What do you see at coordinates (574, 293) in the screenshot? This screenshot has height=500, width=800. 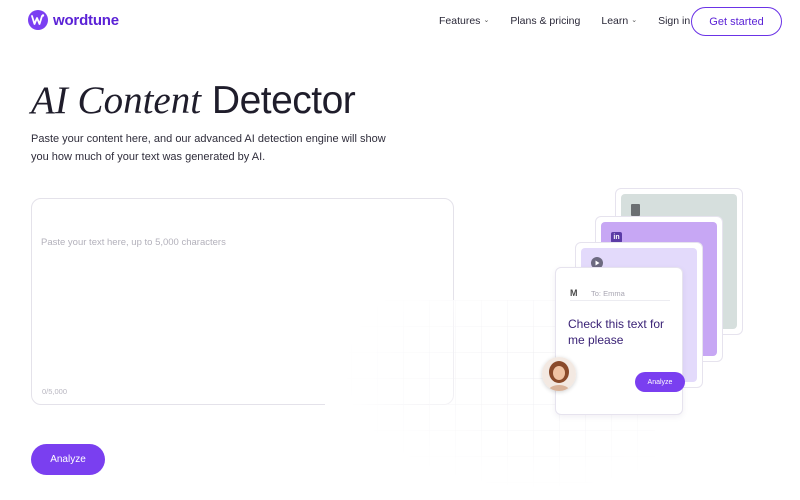 I see `gmail-icon: M` at bounding box center [574, 293].